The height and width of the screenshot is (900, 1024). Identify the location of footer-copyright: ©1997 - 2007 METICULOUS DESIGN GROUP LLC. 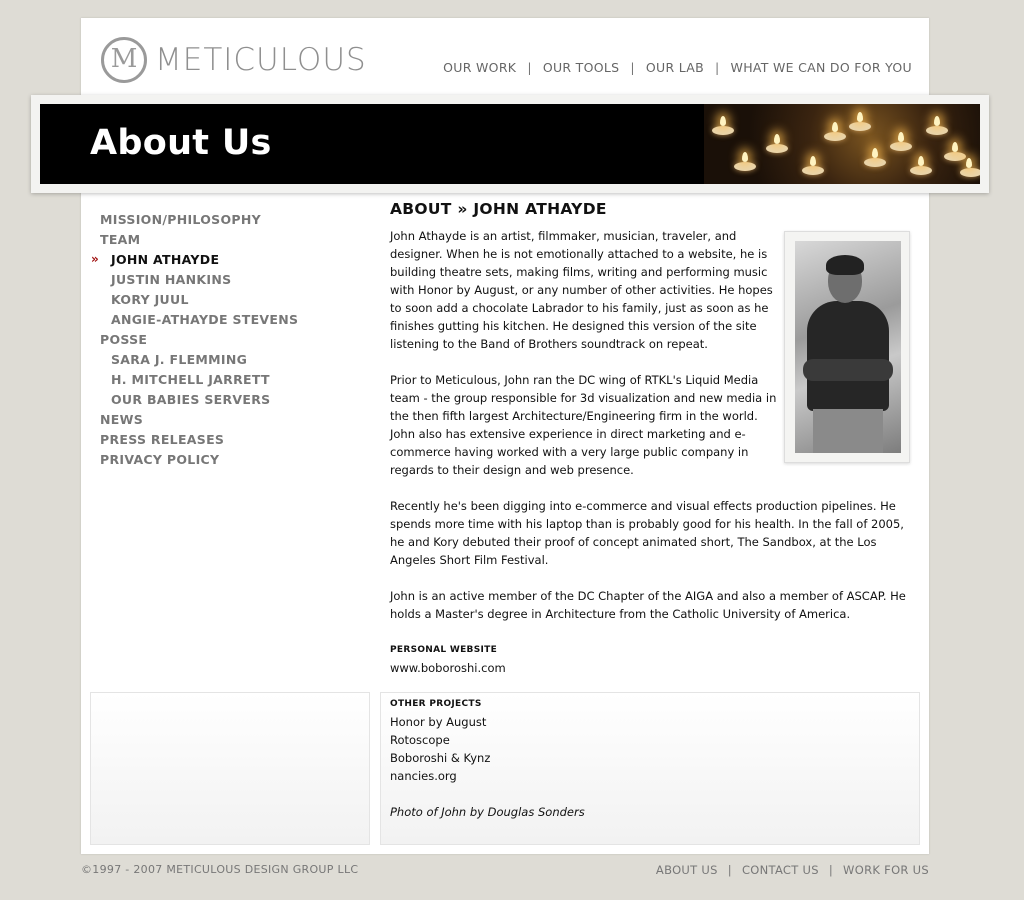
(220, 869).